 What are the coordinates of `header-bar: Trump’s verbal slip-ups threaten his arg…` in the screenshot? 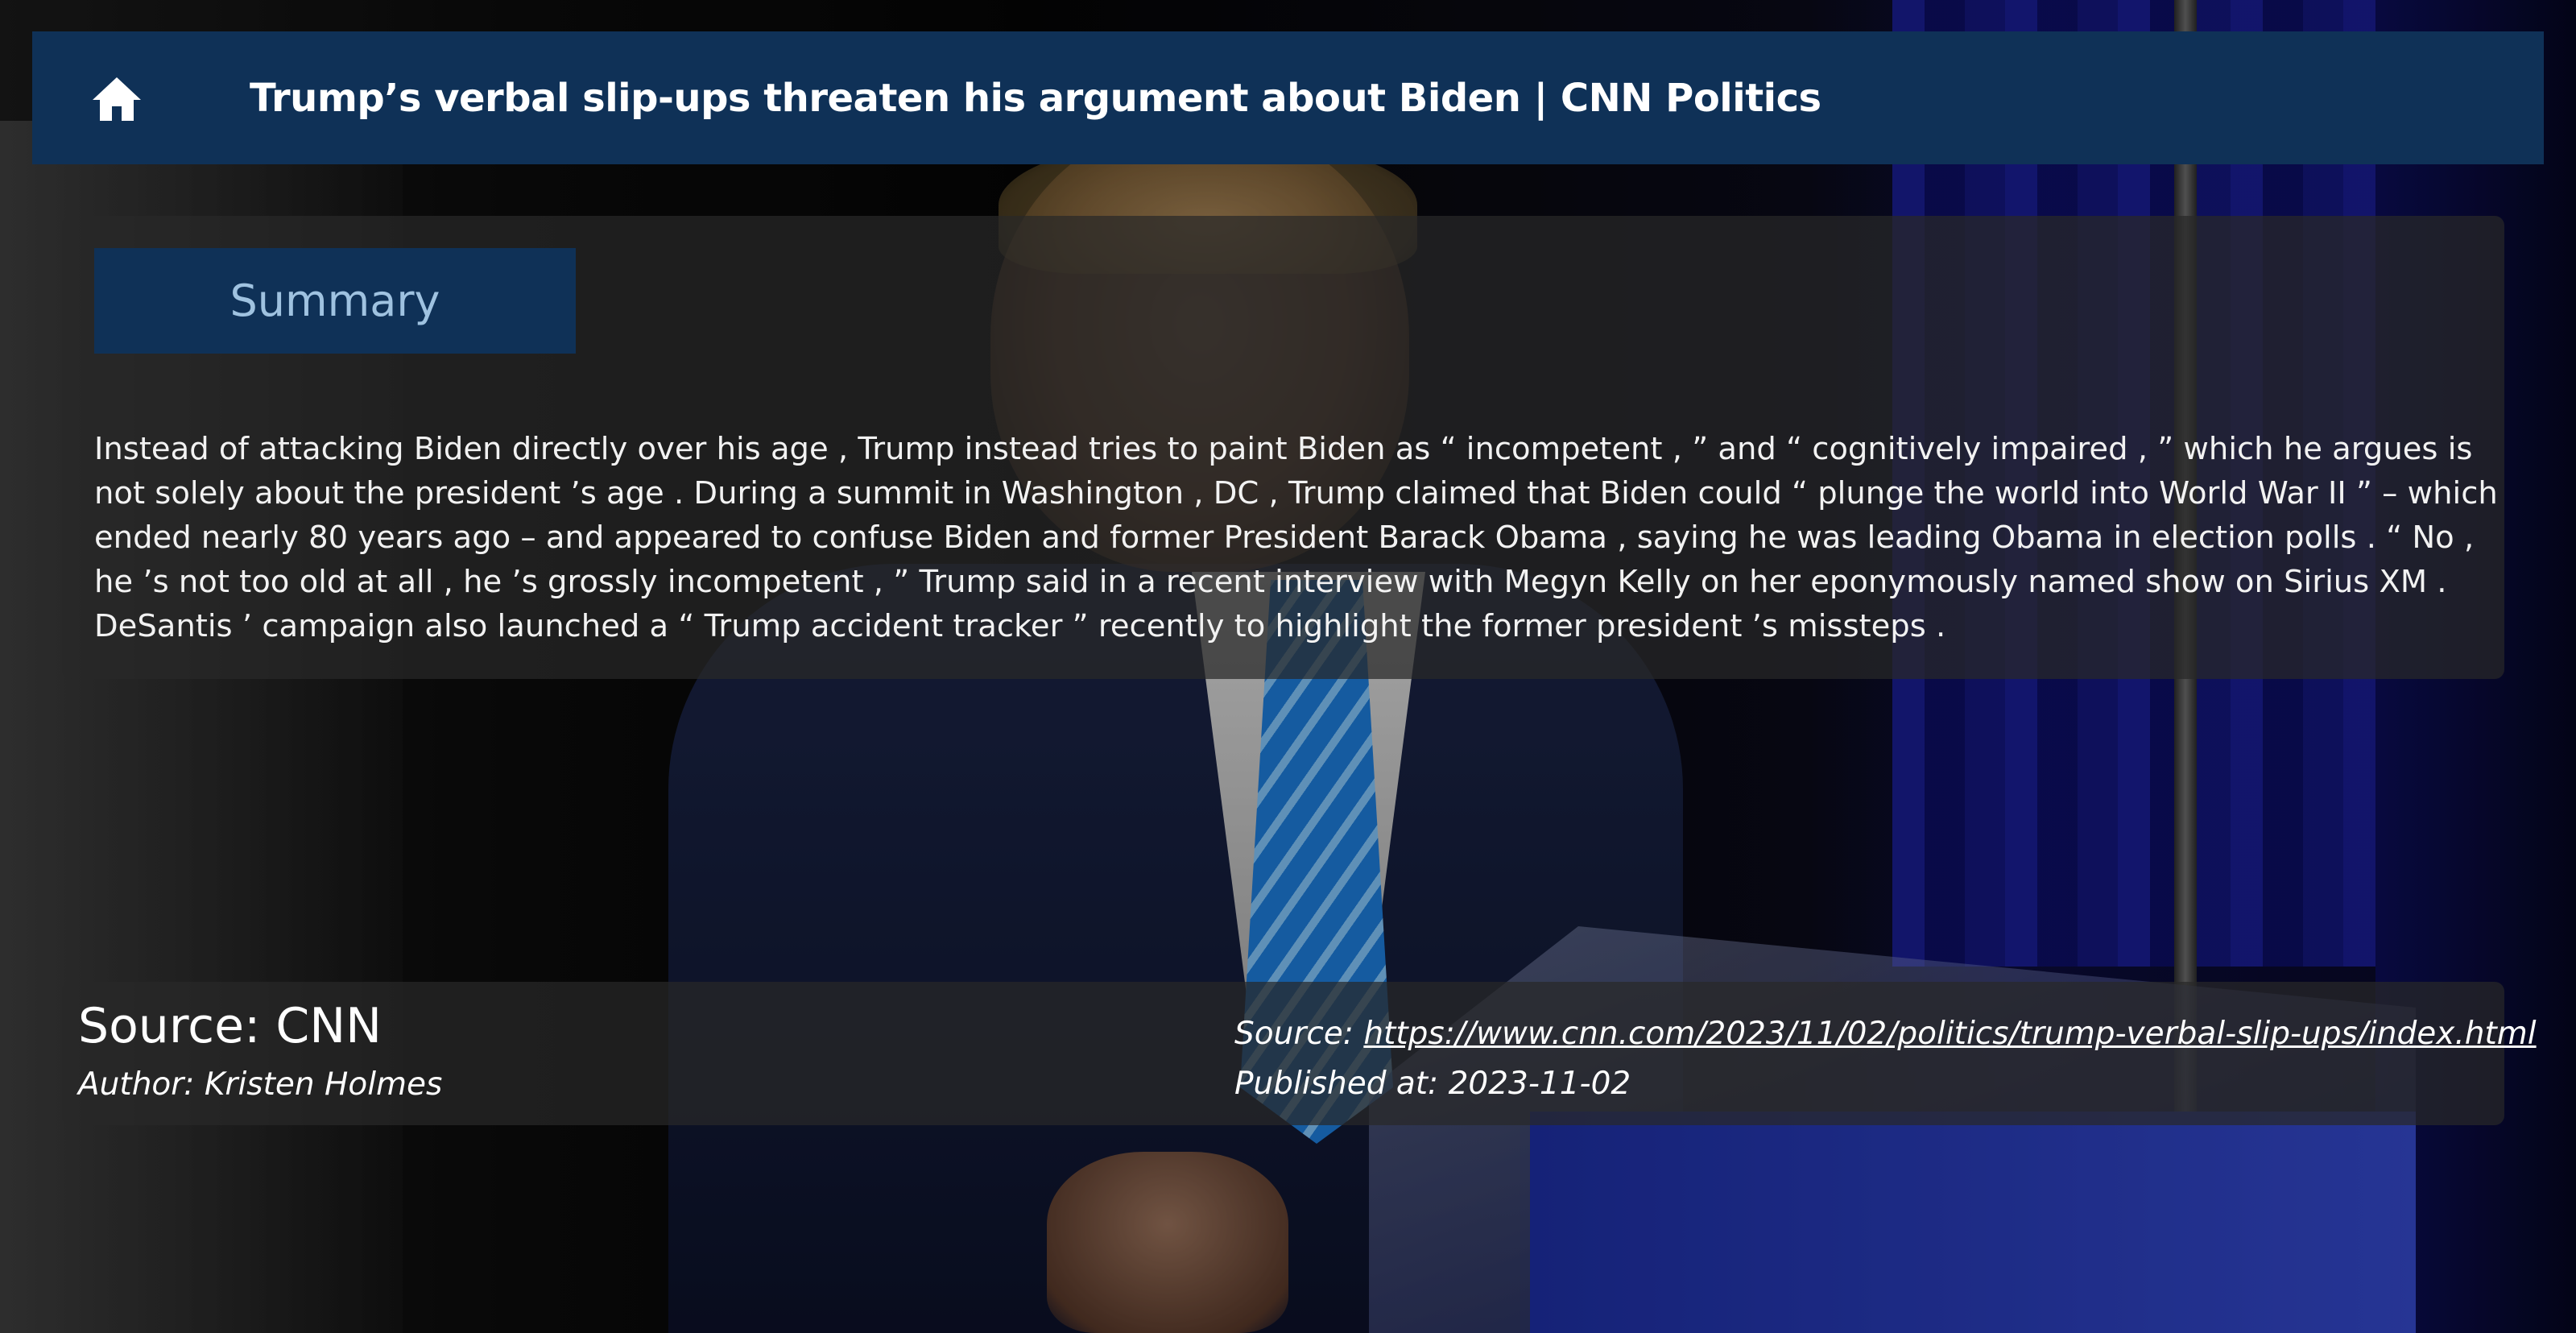 It's located at (1288, 97).